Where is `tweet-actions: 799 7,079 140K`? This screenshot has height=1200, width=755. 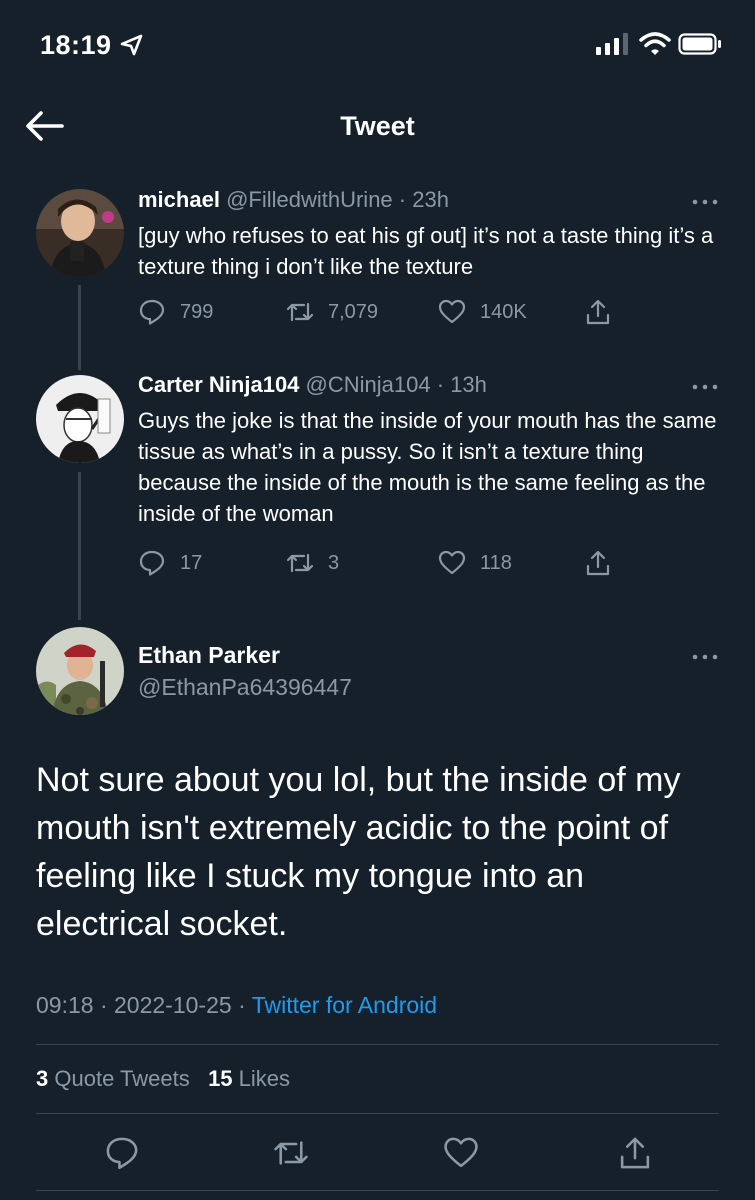 tweet-actions: 799 7,079 140K is located at coordinates (388, 312).